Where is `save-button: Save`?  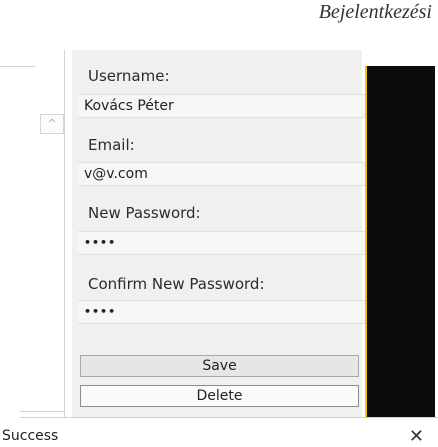
save-button: Save is located at coordinates (219, 366).